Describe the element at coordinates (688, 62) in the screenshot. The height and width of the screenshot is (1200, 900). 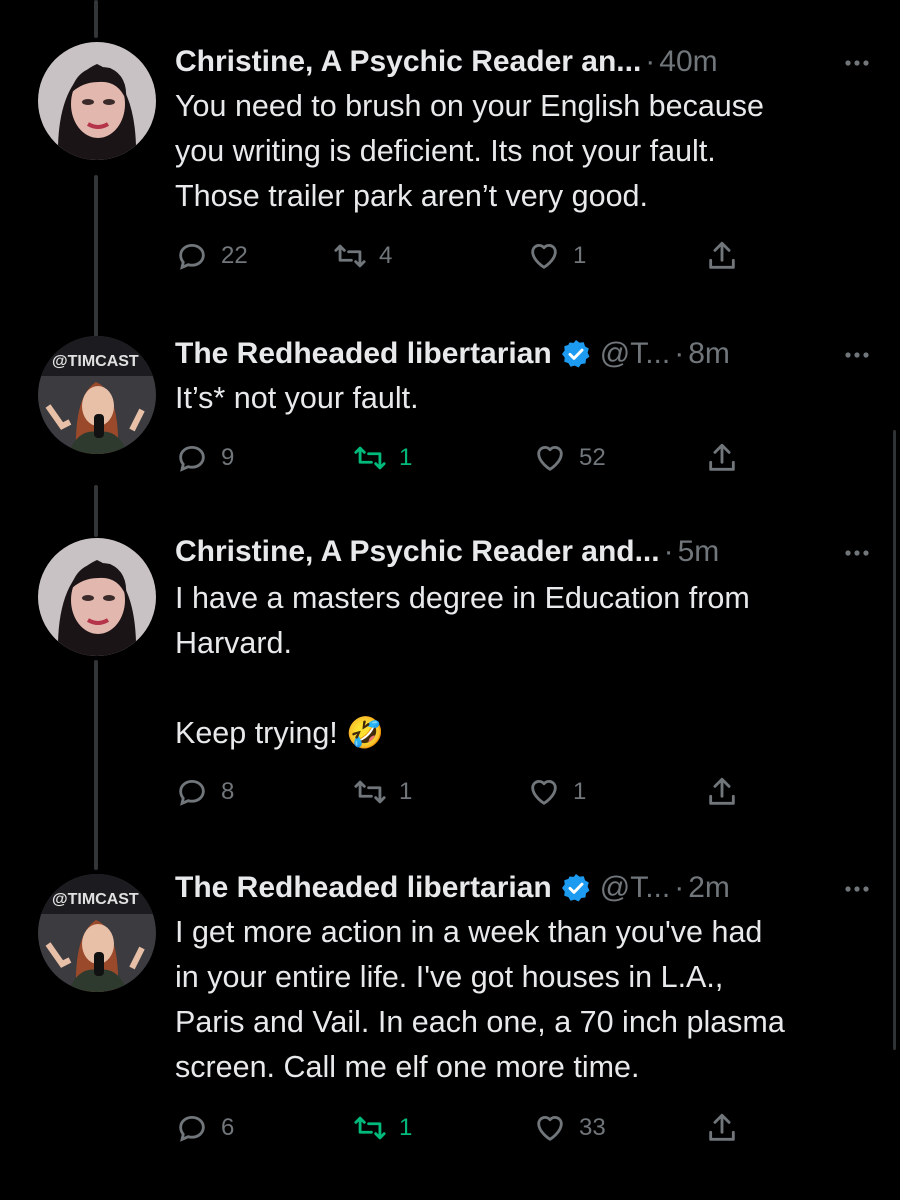
I see `timestamp: 40m` at that location.